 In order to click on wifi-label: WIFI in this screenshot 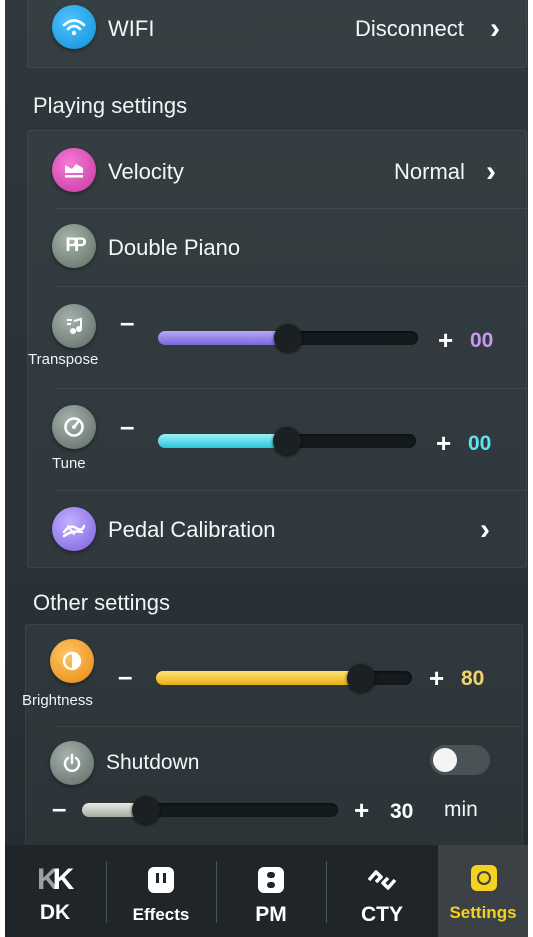, I will do `click(131, 28)`.